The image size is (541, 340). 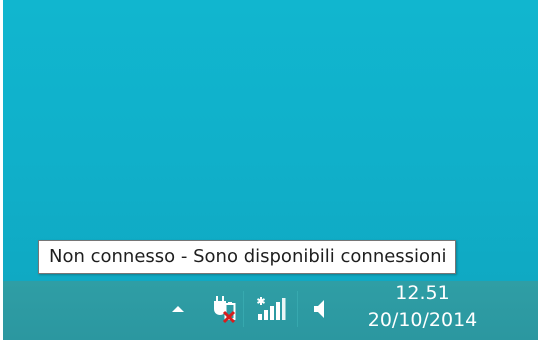 What do you see at coordinates (225, 310) in the screenshot?
I see `power-plug-icon` at bounding box center [225, 310].